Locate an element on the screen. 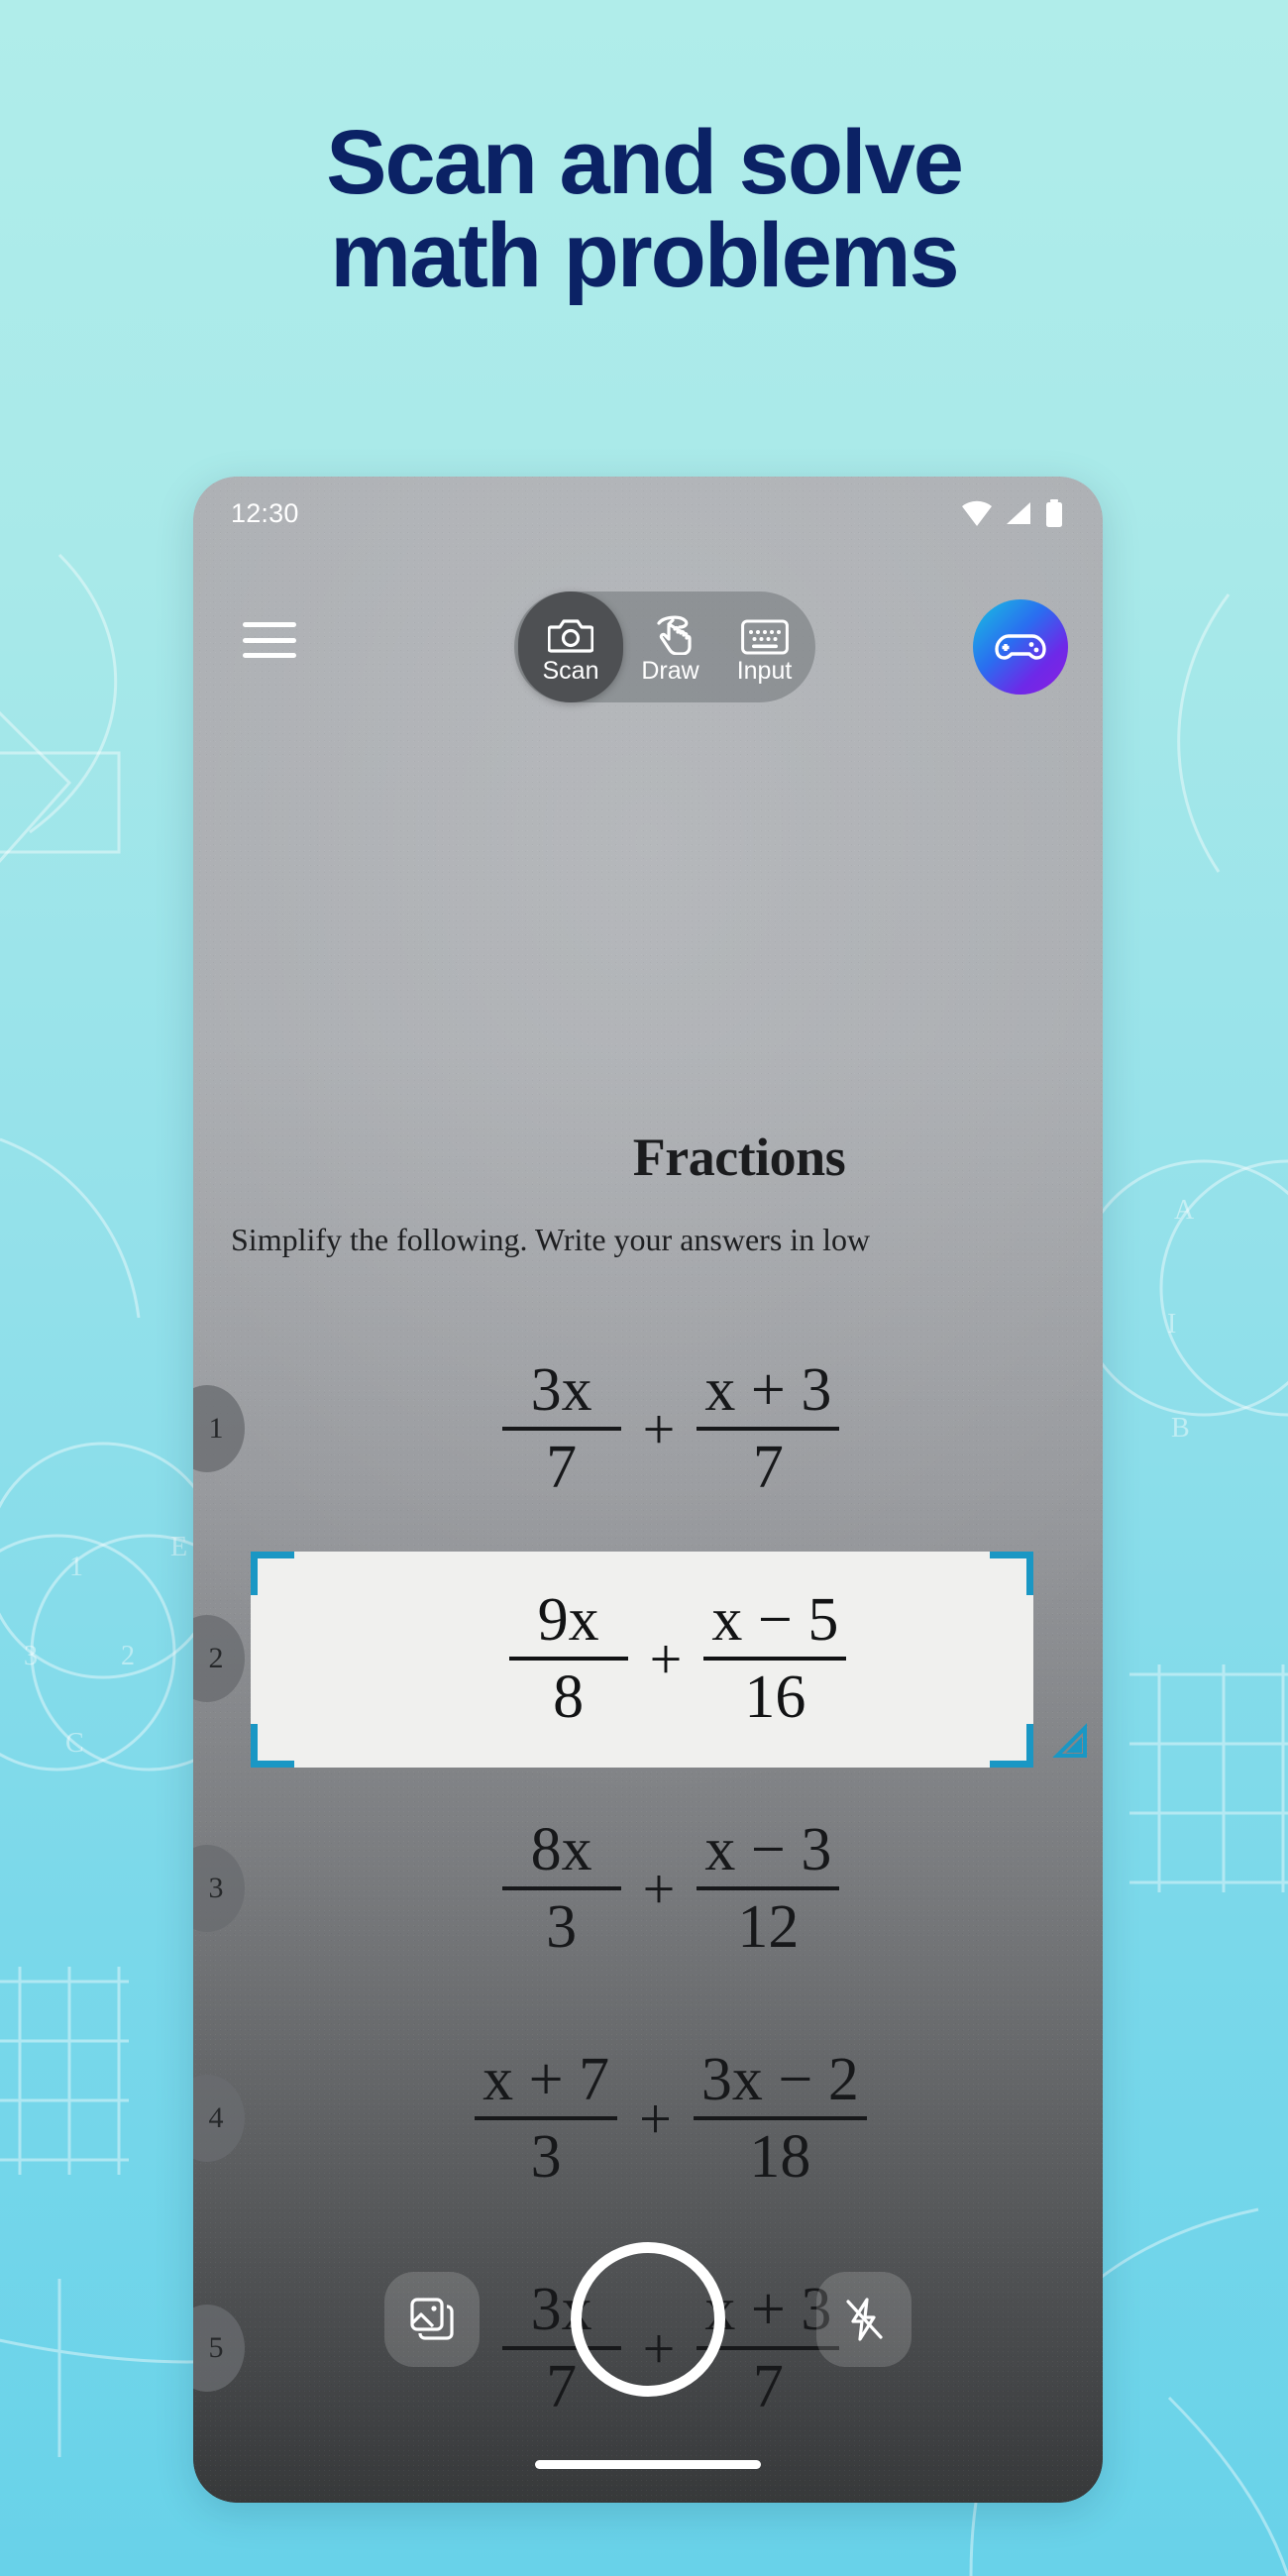 The image size is (1288, 2576). fraction-right: x − 3 12 is located at coordinates (768, 1888).